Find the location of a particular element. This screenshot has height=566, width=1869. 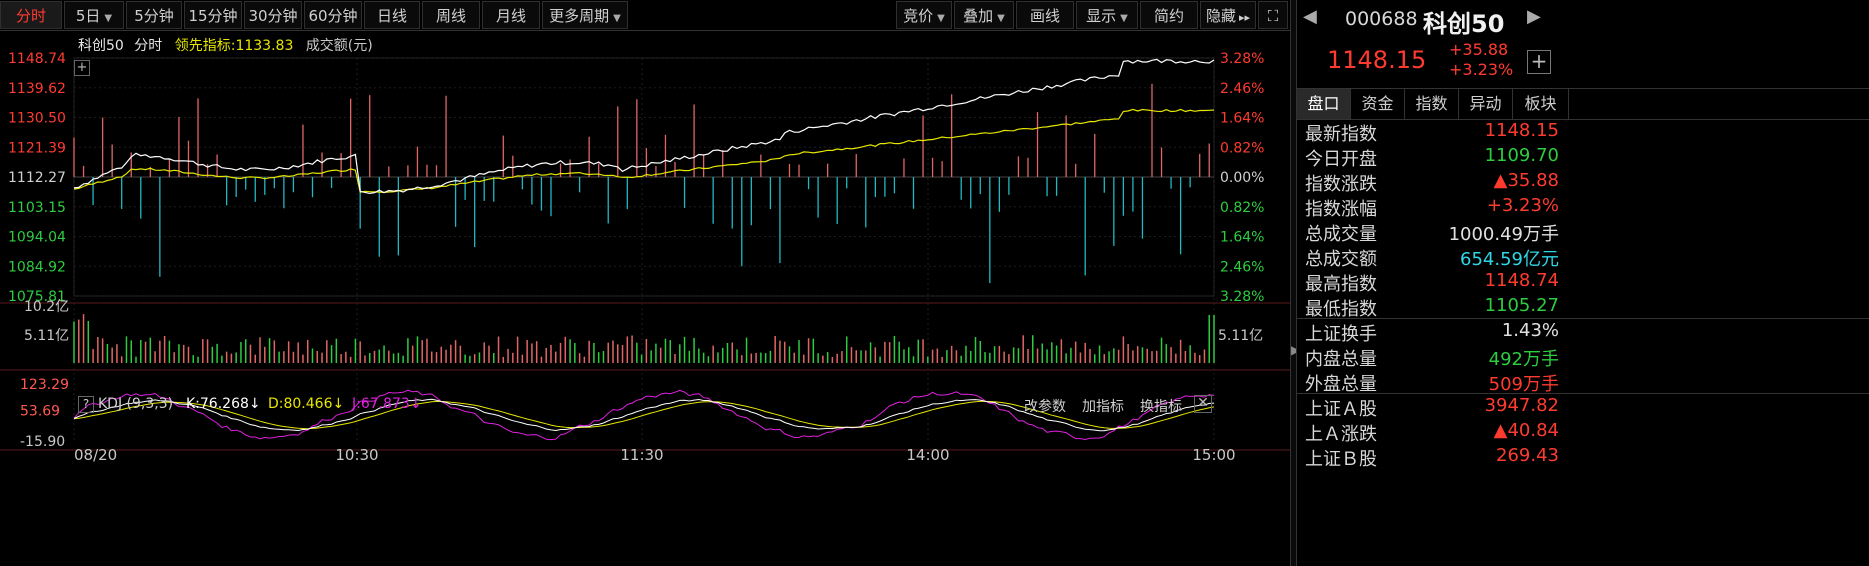

stat-row: 最新指数 1148.15 is located at coordinates (1436, 132).